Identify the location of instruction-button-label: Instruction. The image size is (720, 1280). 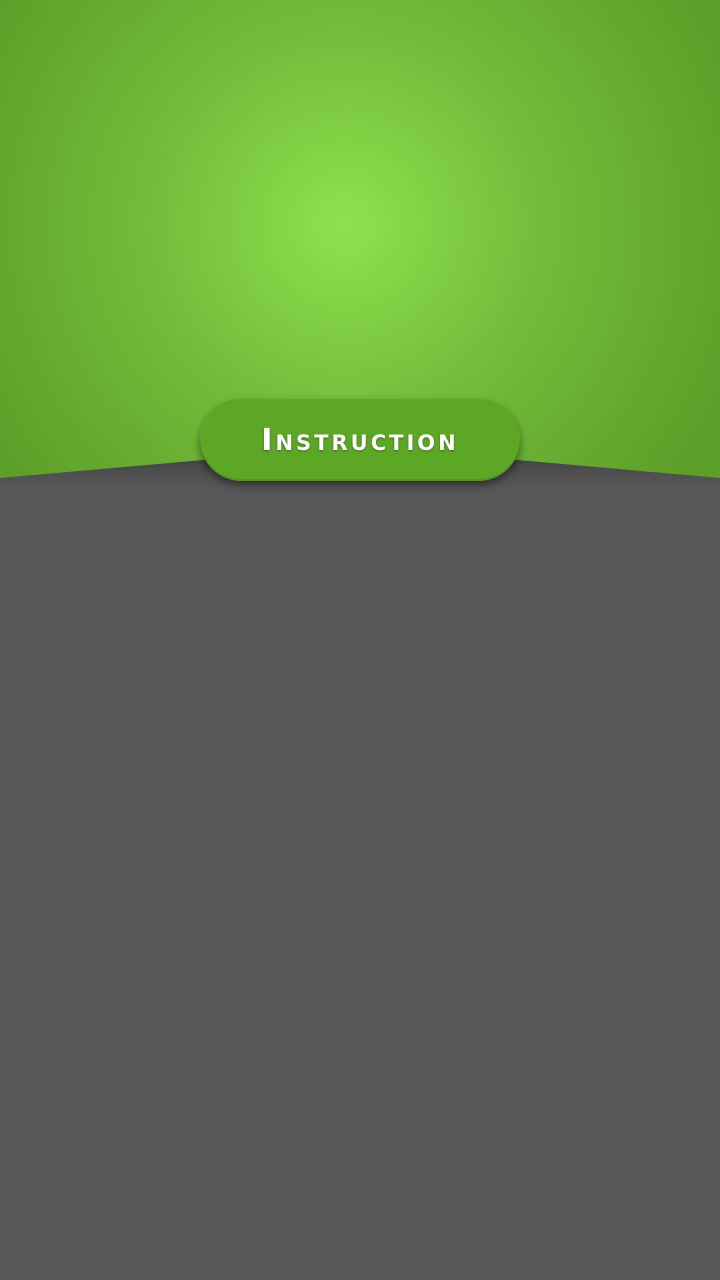
(360, 440).